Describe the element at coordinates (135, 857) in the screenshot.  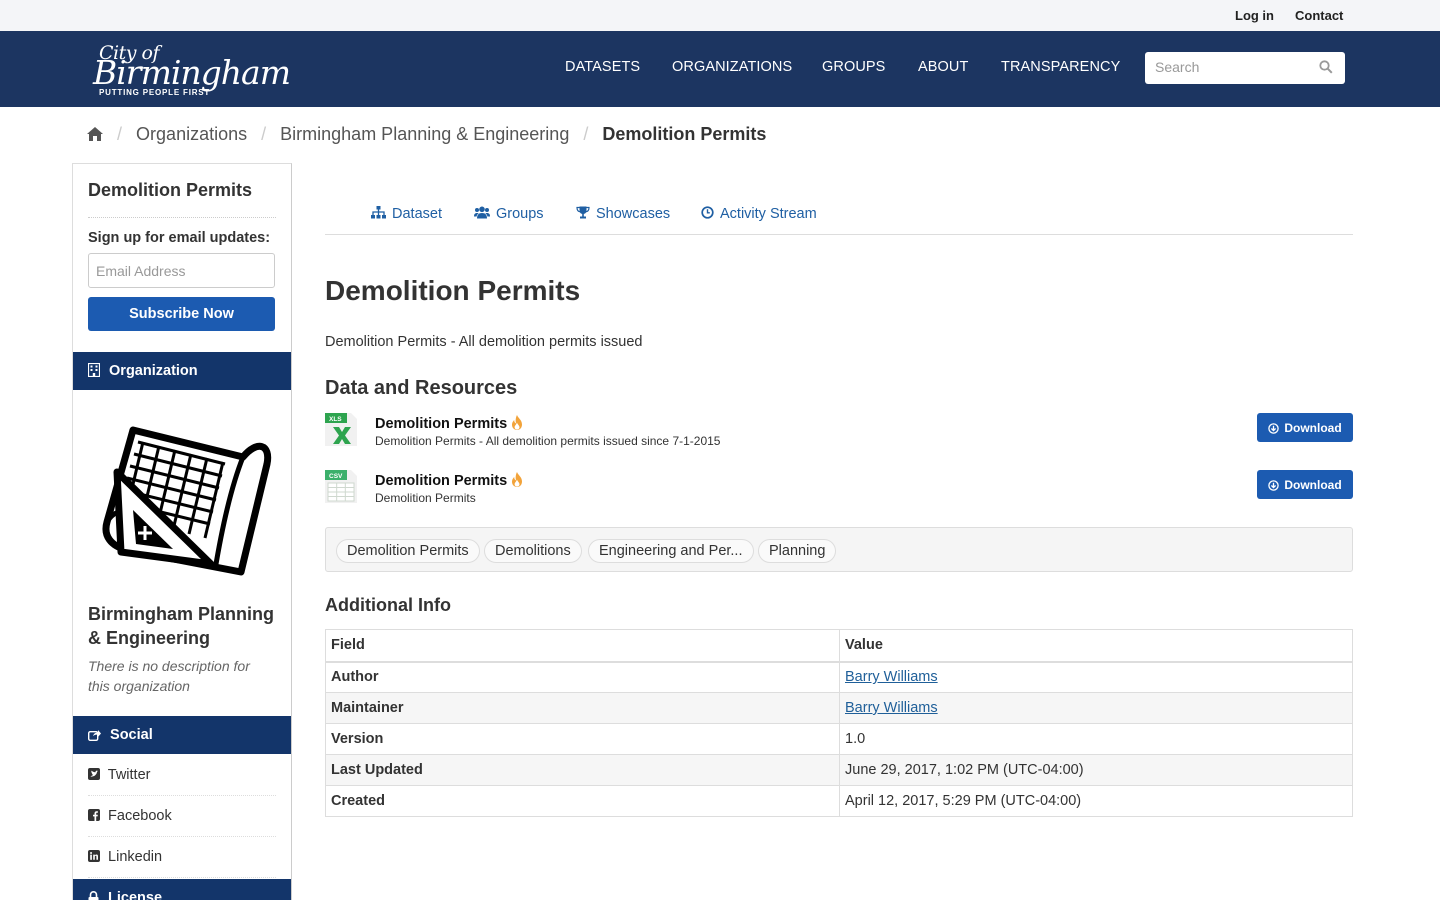
I see `linkedin-label: Linkedin` at that location.